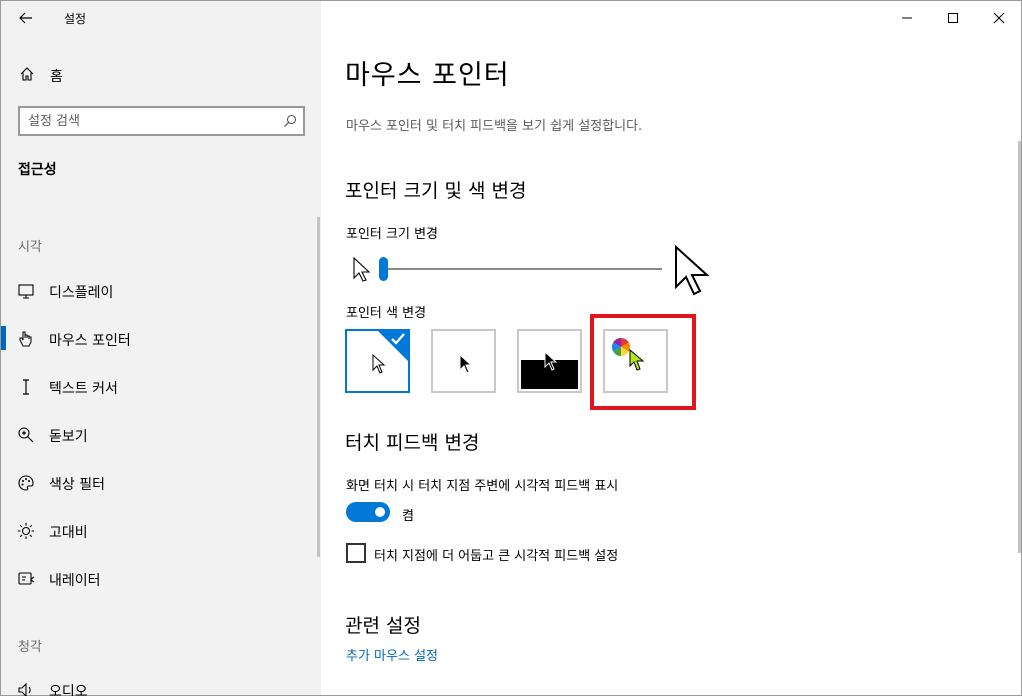 Image resolution: width=1022 pixels, height=696 pixels. Describe the element at coordinates (161, 386) in the screenshot. I see `sidebar-item-text-cursor: 텍스트 커서` at that location.